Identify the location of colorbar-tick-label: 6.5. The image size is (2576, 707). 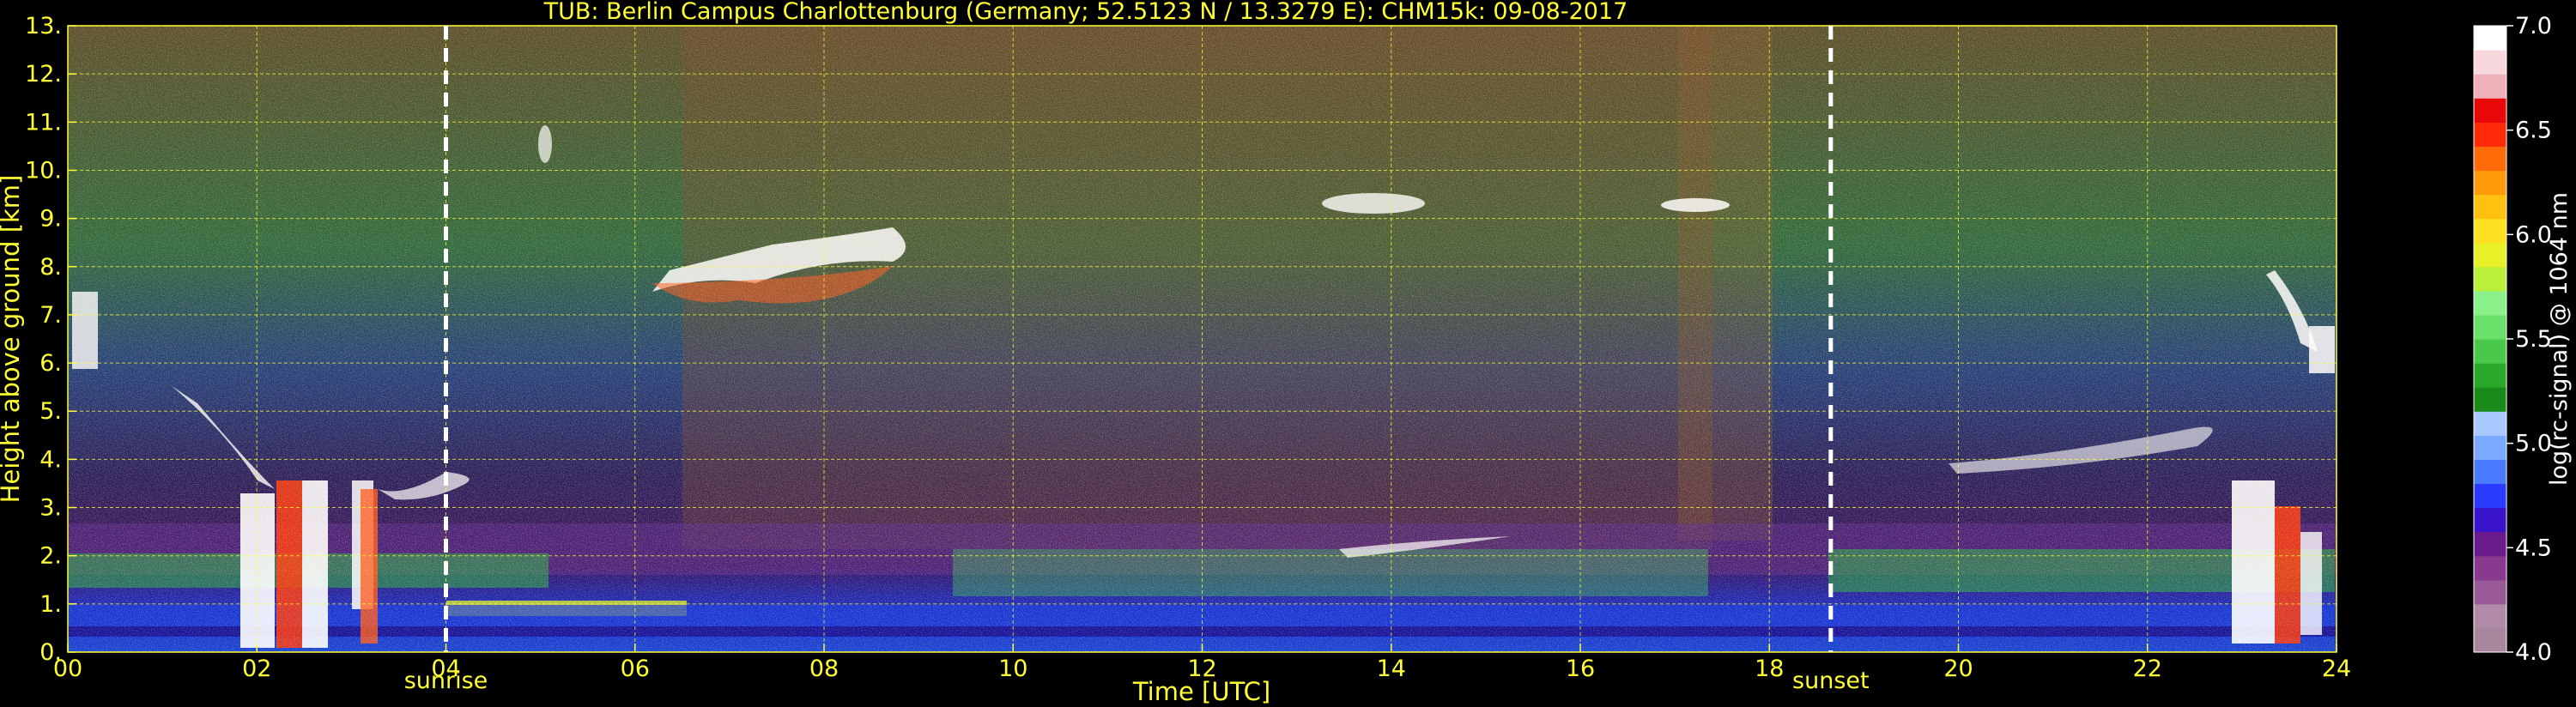
(2533, 131).